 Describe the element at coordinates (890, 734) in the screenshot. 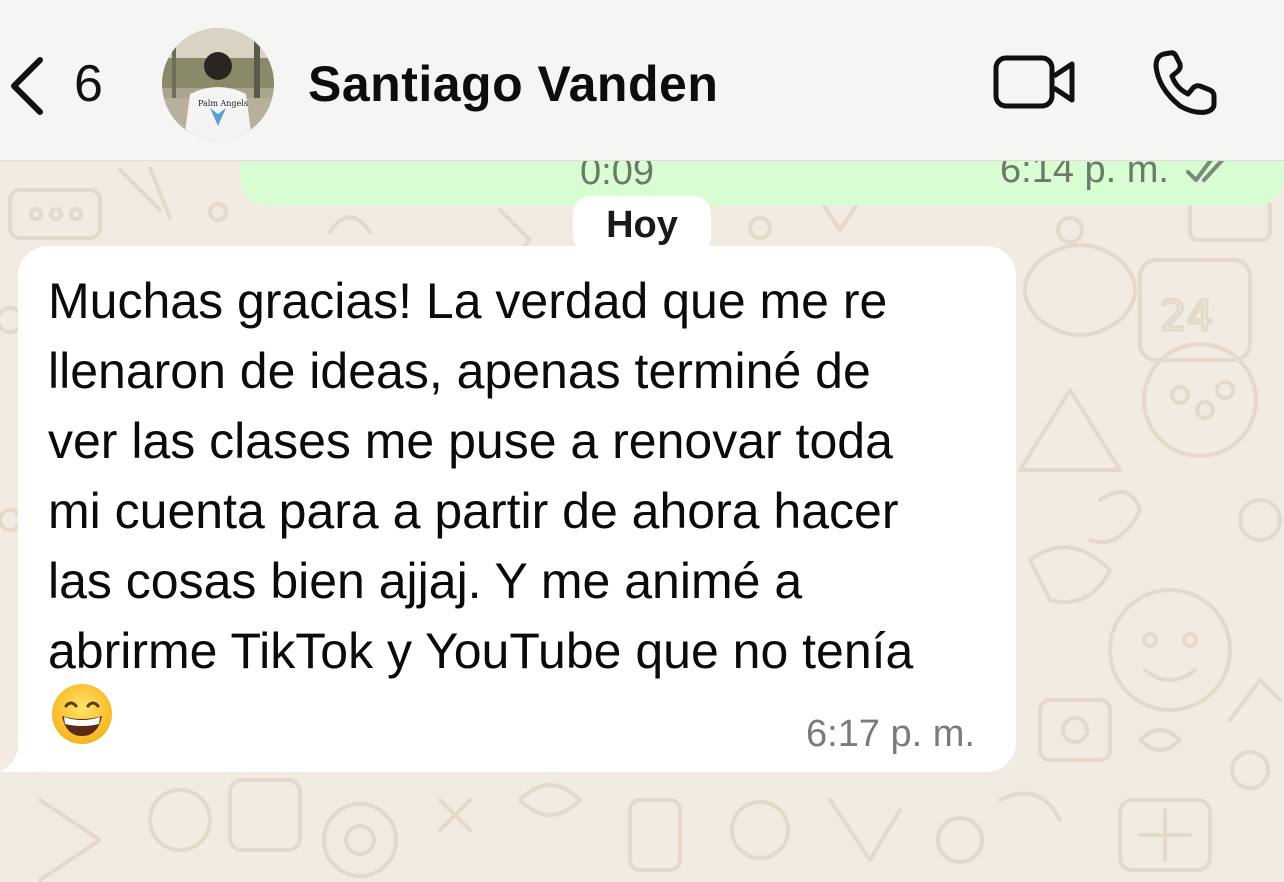

I see `message-timestamp: 6:17 p. m.` at that location.